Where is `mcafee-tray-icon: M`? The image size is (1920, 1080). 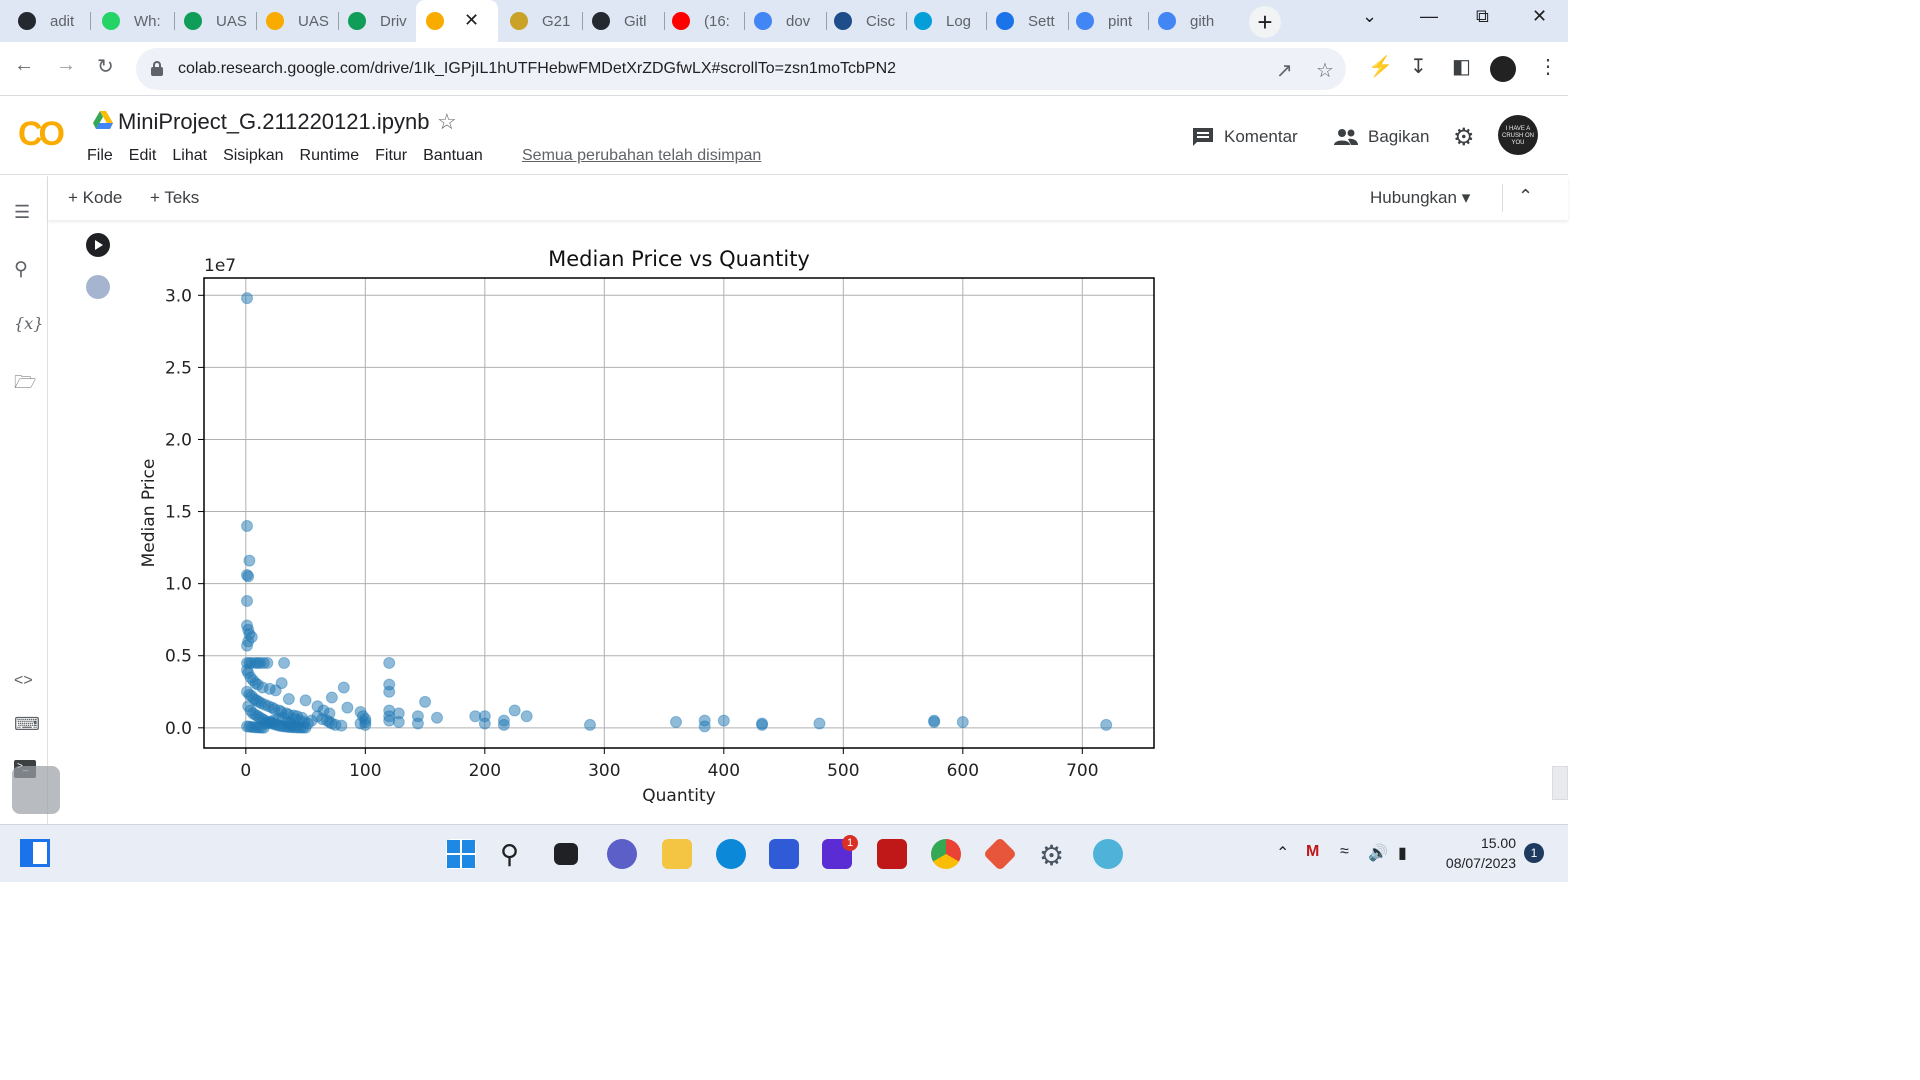
mcafee-tray-icon: M is located at coordinates (1312, 852).